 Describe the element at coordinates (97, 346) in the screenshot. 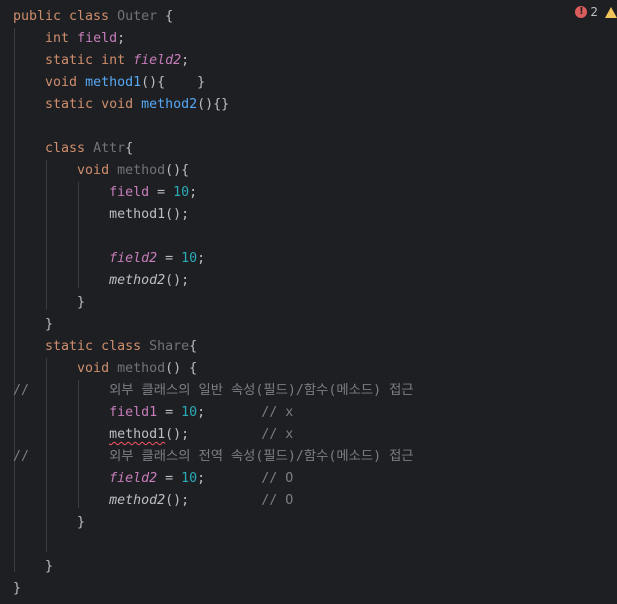

I see `code-token: static class` at that location.